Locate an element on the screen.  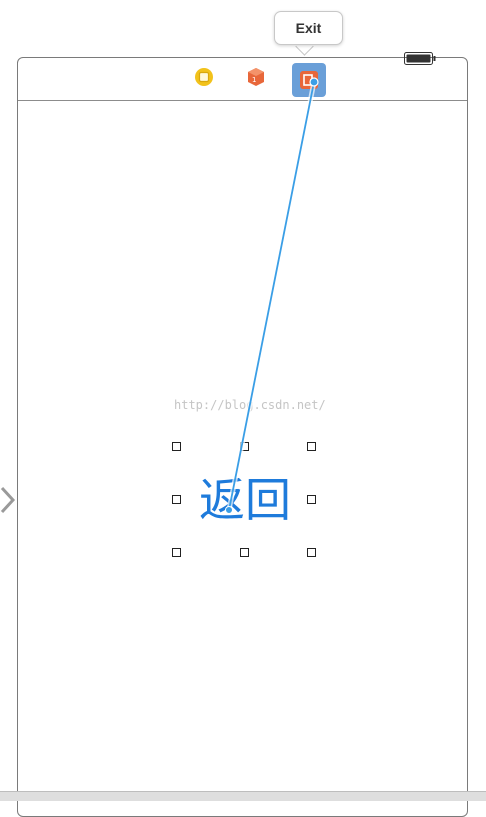
svg-text: 1 is located at coordinates (254, 80).